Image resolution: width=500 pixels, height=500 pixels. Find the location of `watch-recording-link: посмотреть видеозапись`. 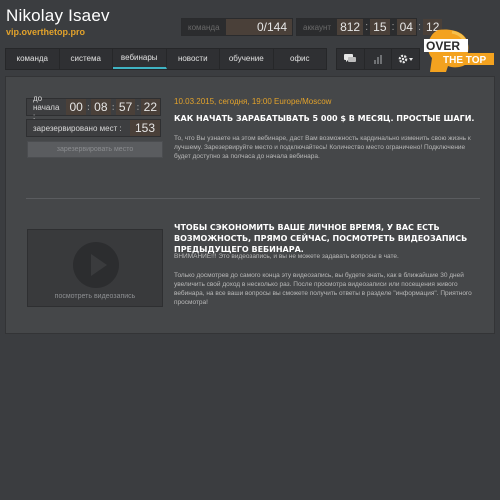

watch-recording-link: посмотреть видеозапись is located at coordinates (95, 296).